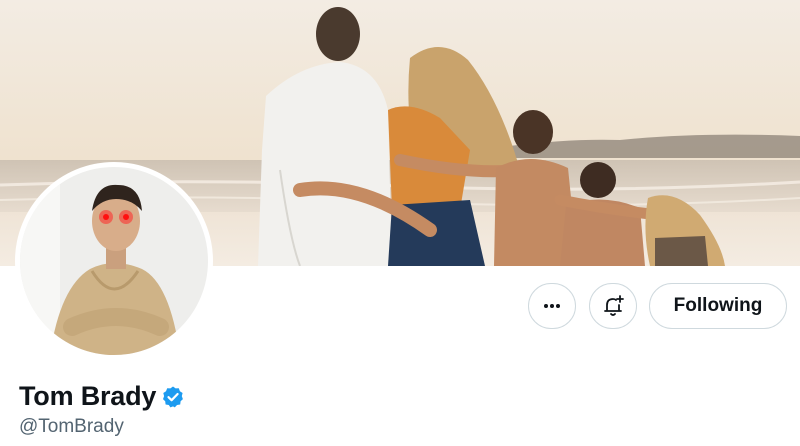 The image size is (800, 446). What do you see at coordinates (88, 396) in the screenshot?
I see `display-name: Tom Brady` at bounding box center [88, 396].